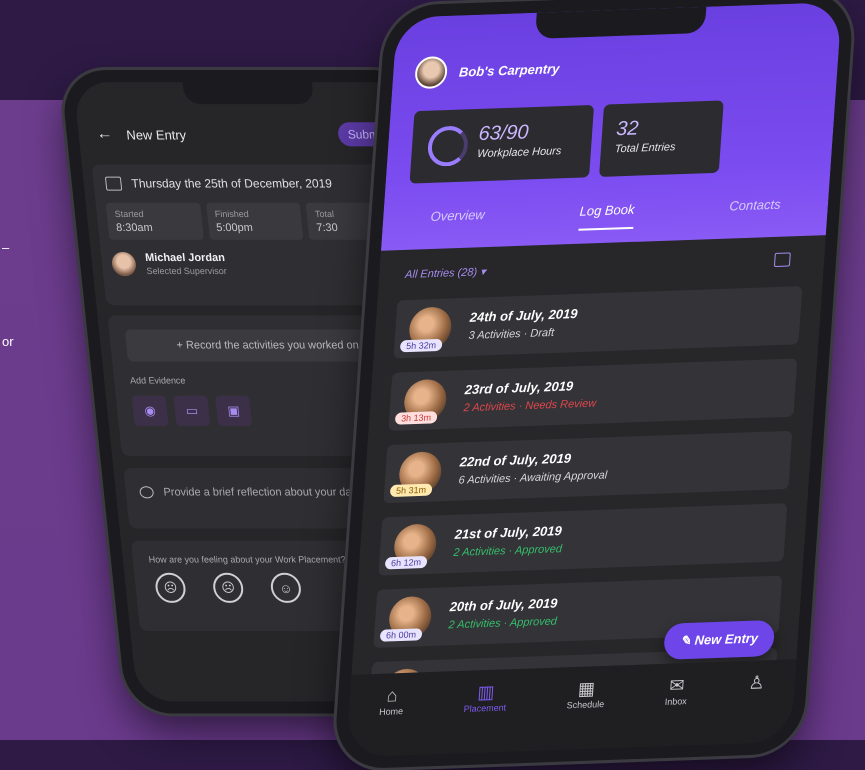 Image resolution: width=865 pixels, height=770 pixels. What do you see at coordinates (8, 341) in the screenshot?
I see `edge-fragment: or` at bounding box center [8, 341].